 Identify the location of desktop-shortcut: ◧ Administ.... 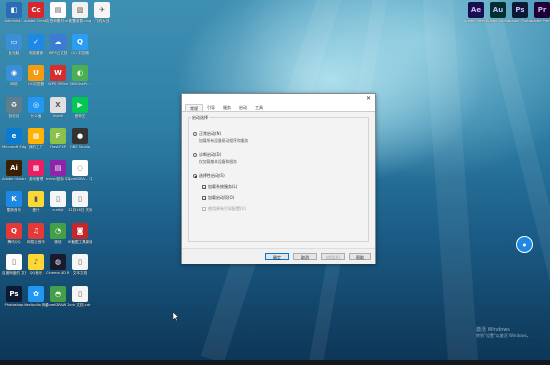
(14, 17).